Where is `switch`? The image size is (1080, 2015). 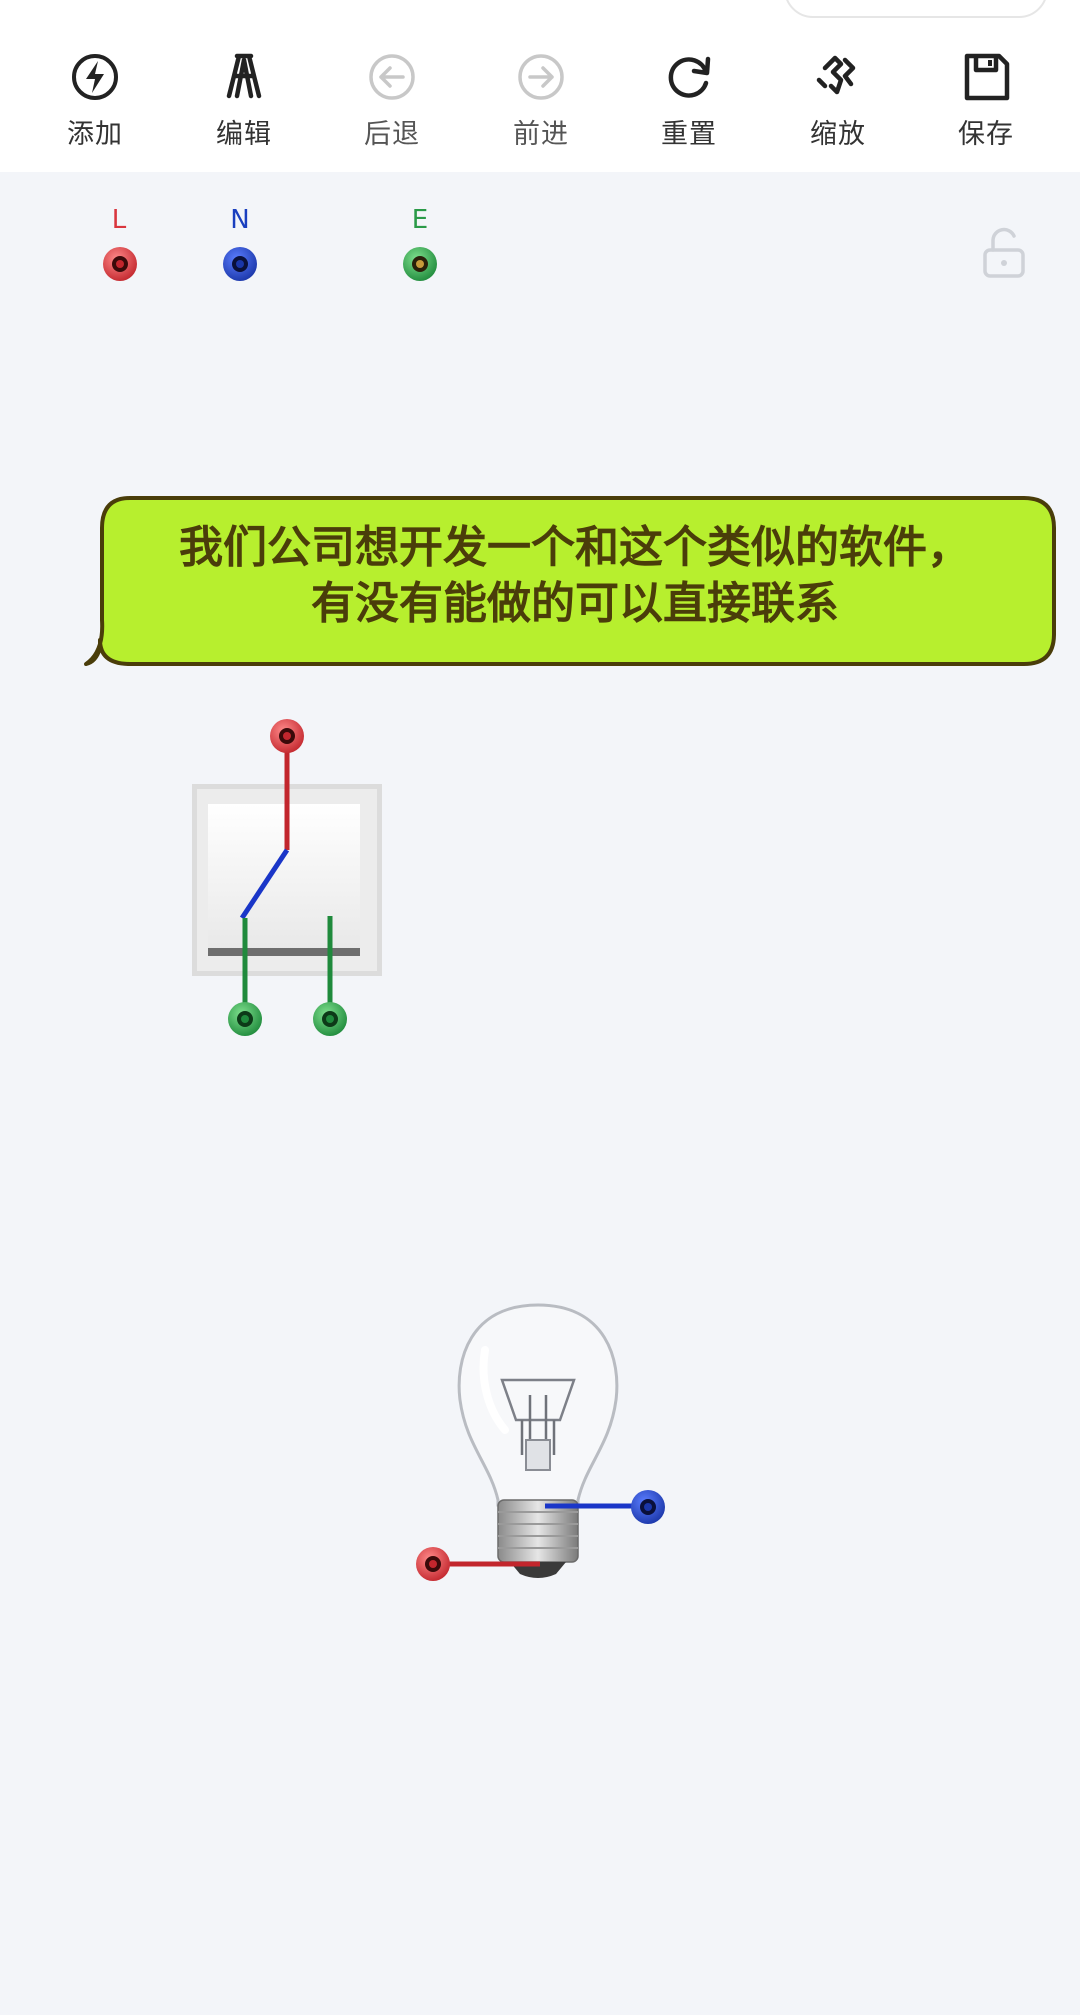
switch is located at coordinates (287, 877).